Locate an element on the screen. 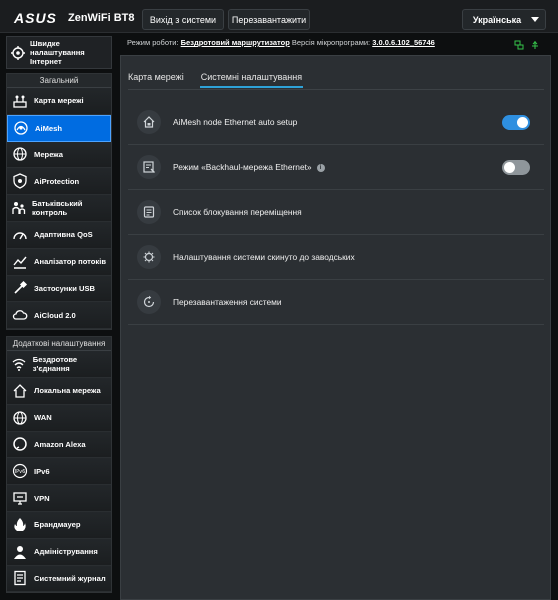 Image resolution: width=558 pixels, height=600 pixels. sidebar-item-label: VPN is located at coordinates (42, 498).